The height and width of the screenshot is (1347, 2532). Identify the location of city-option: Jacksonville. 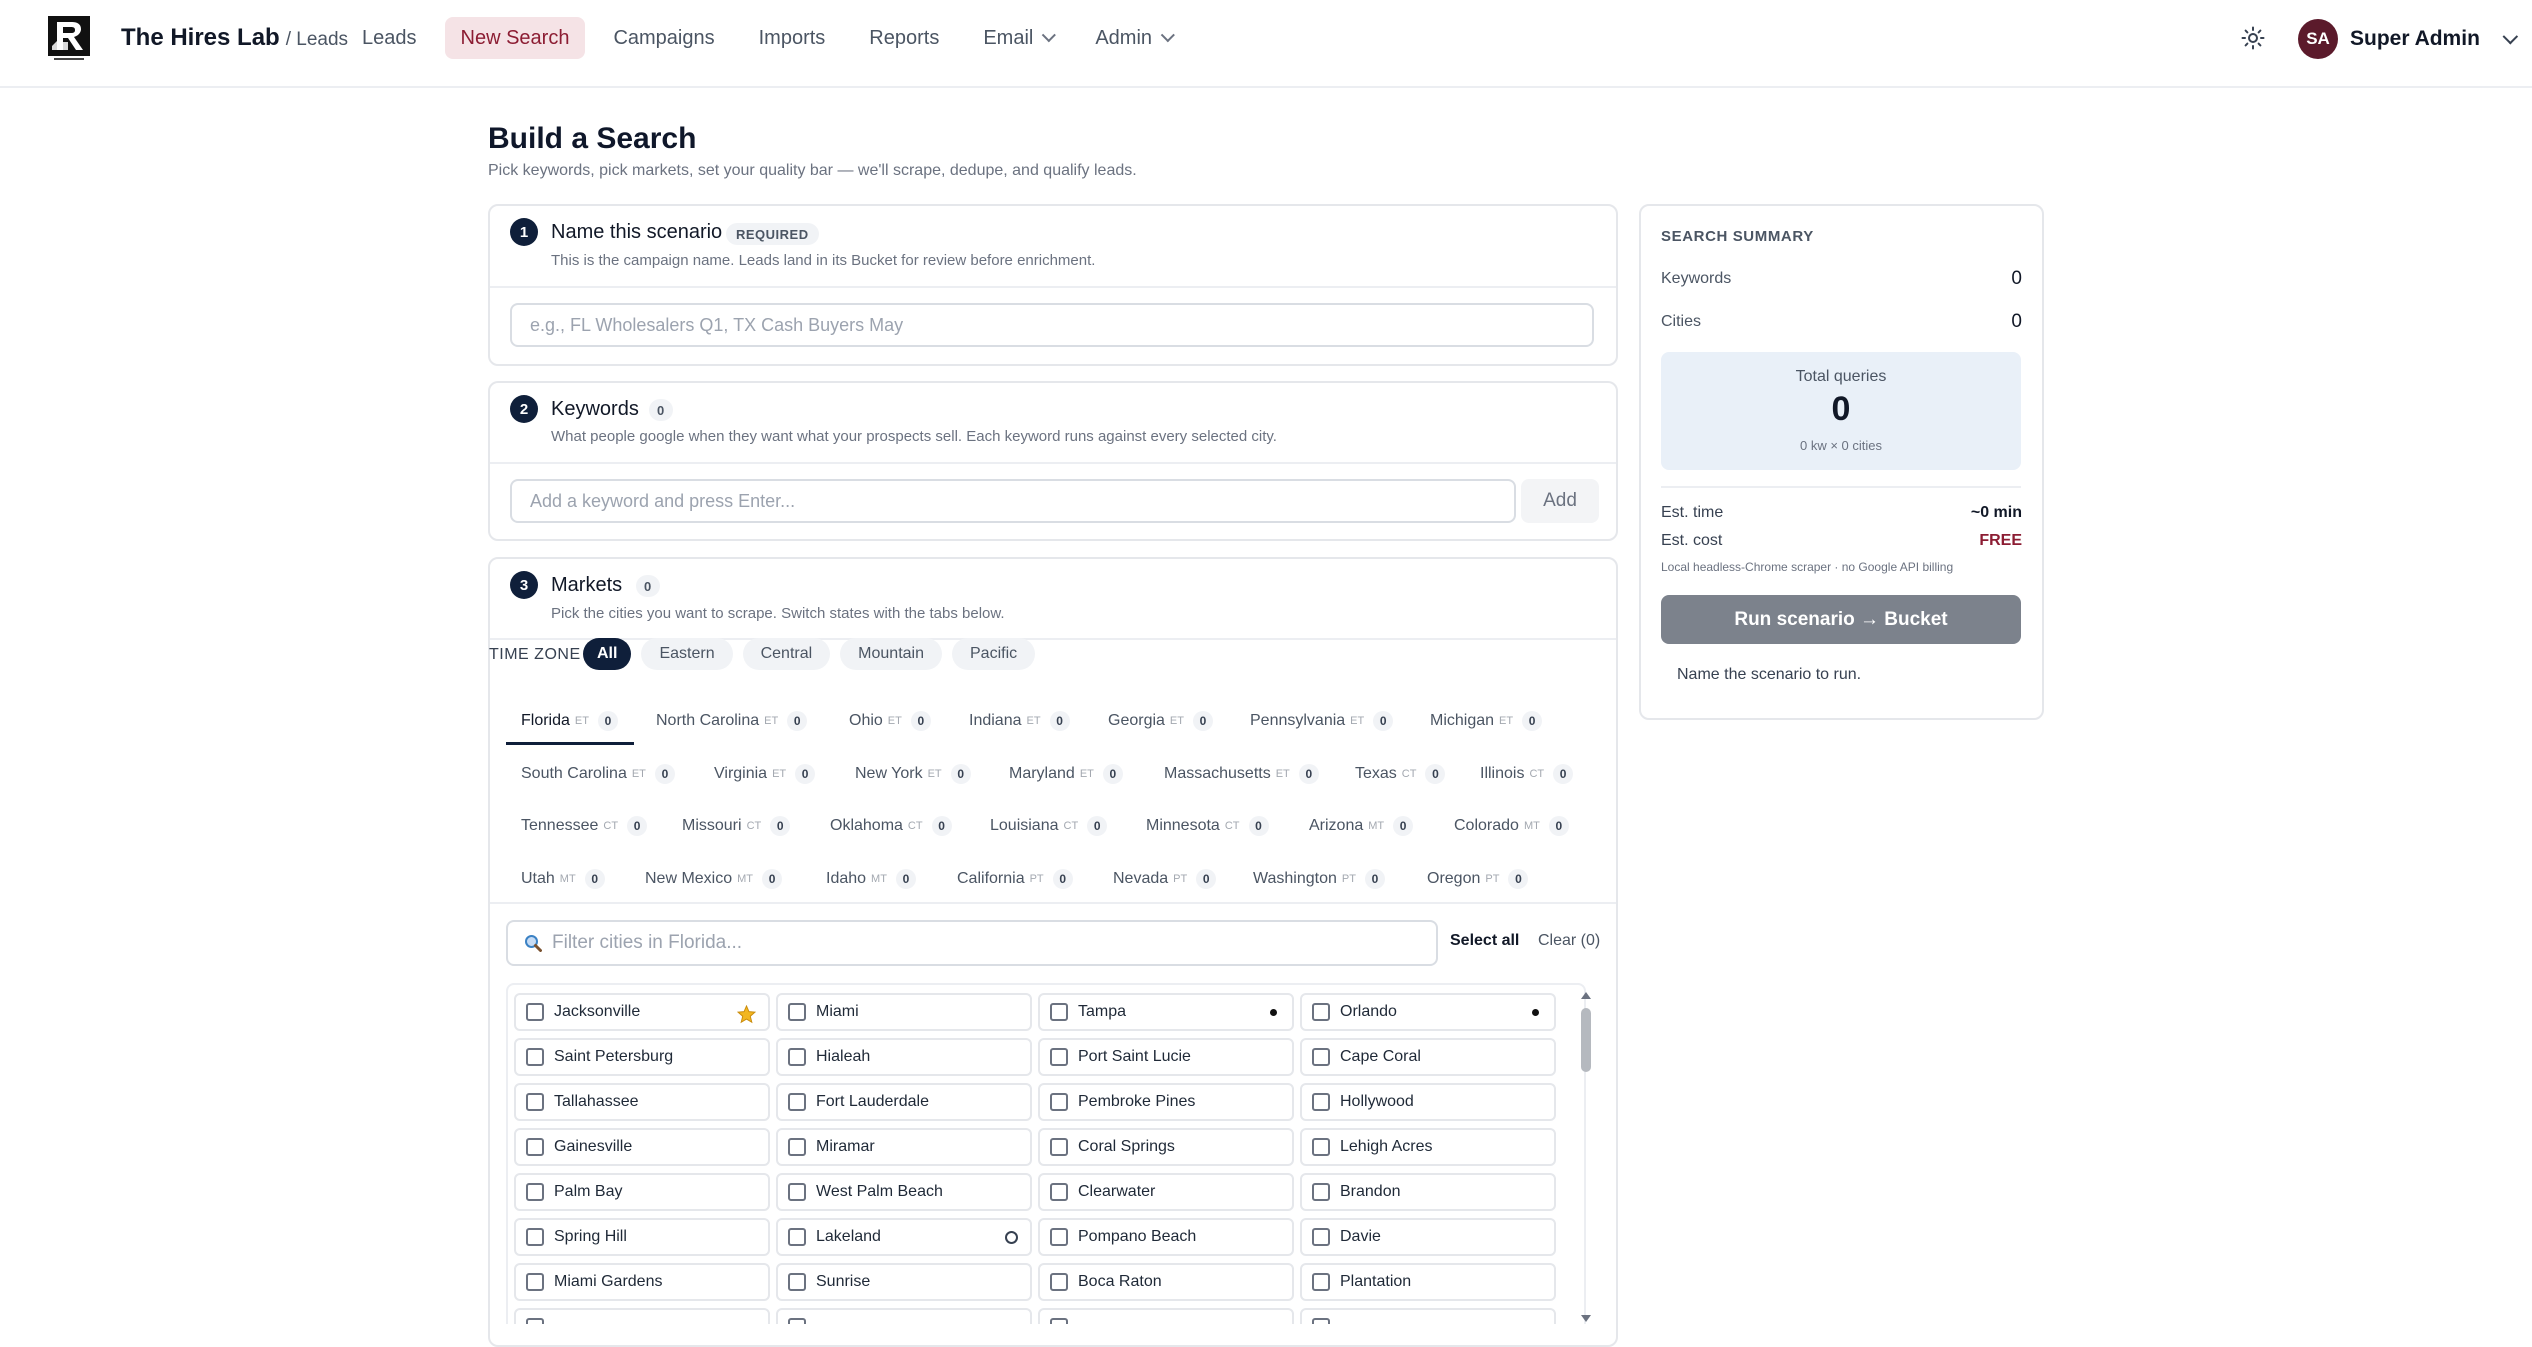
(642, 1012).